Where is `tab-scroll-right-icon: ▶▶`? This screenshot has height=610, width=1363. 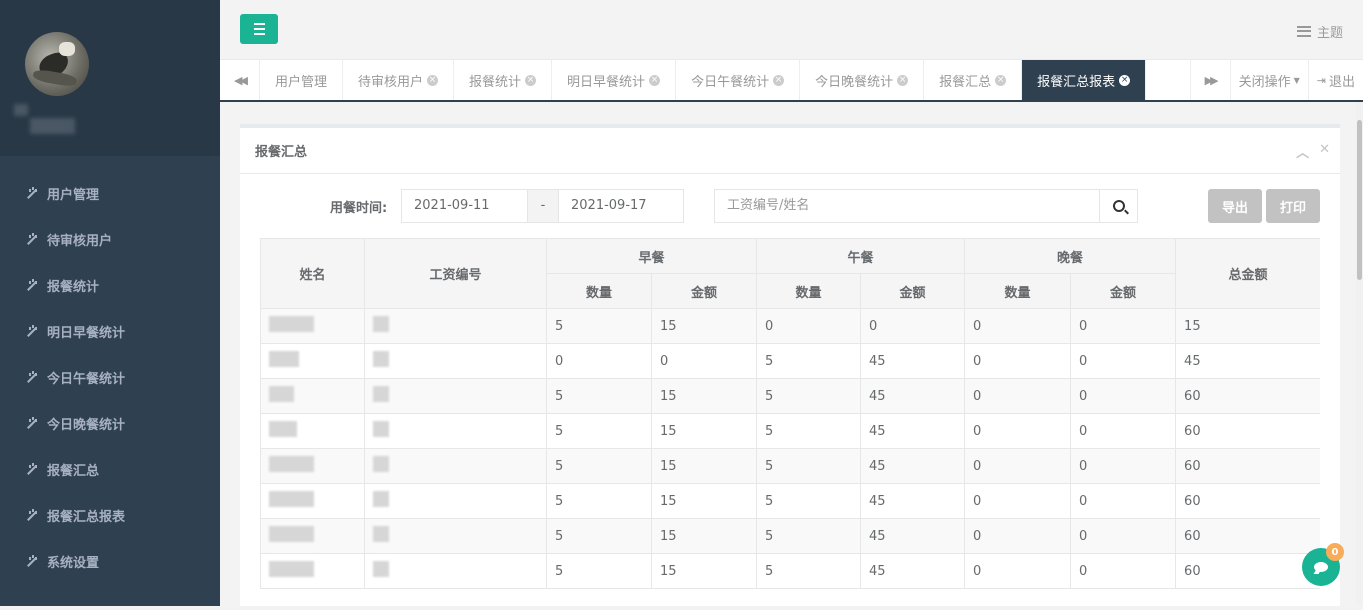 tab-scroll-right-icon: ▶▶ is located at coordinates (1209, 80).